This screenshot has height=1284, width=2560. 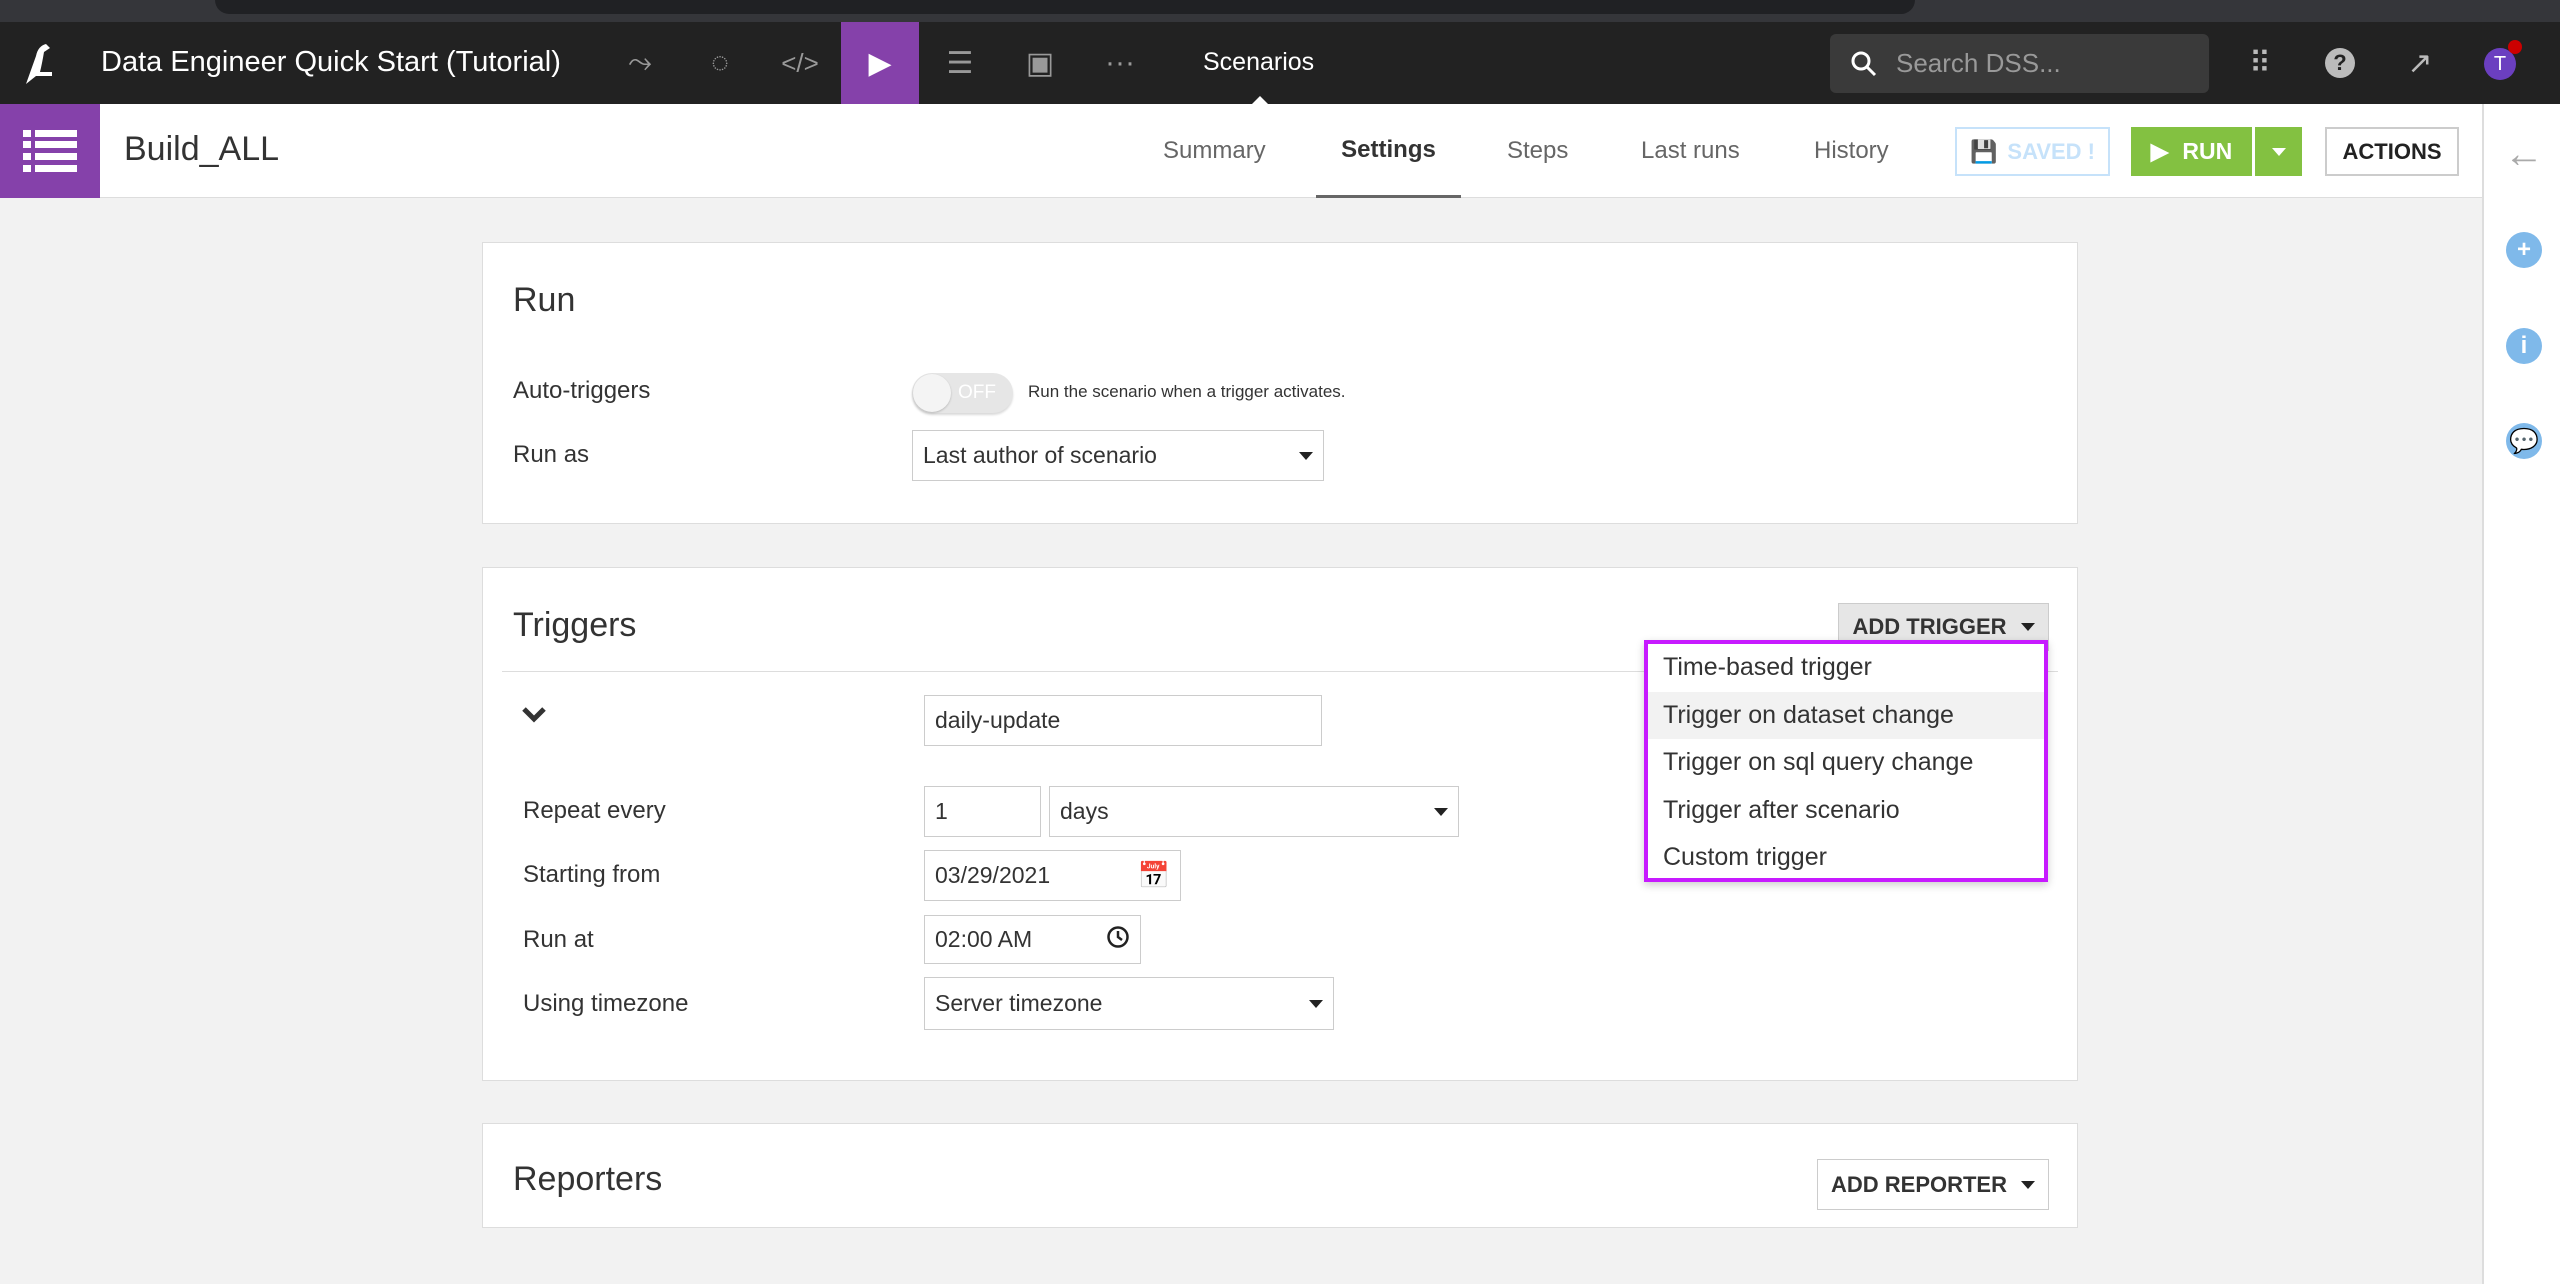 I want to click on add-trigger-label: ADD TRIGGER, so click(x=1929, y=626).